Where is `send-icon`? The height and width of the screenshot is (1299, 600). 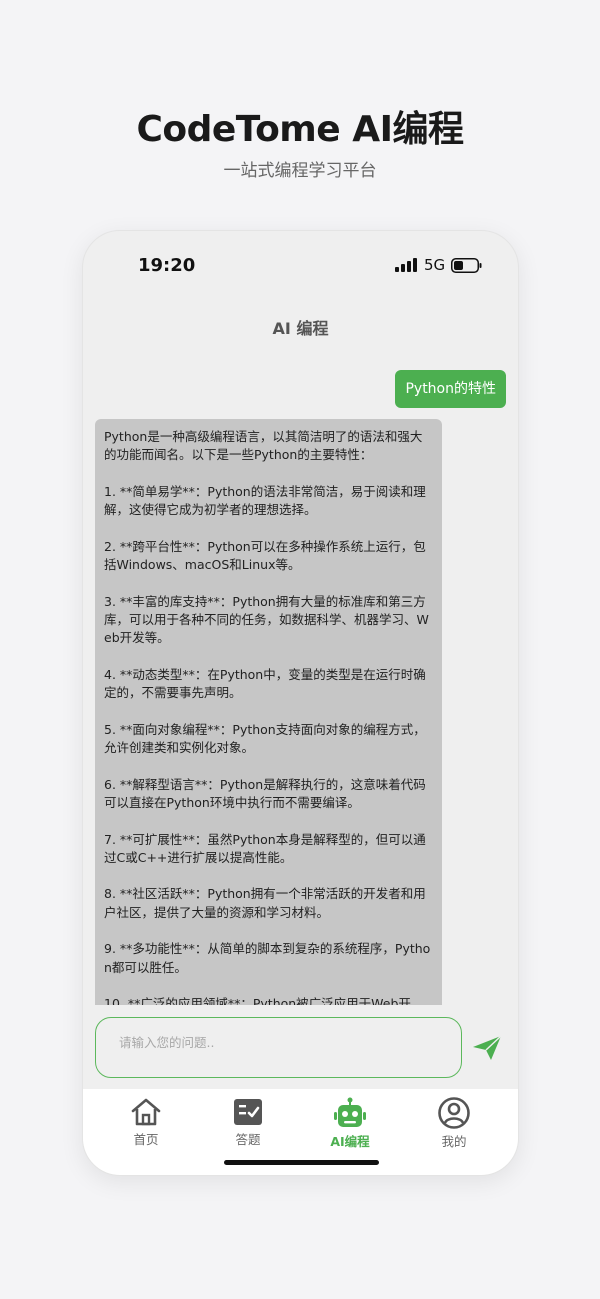
send-icon is located at coordinates (487, 1048).